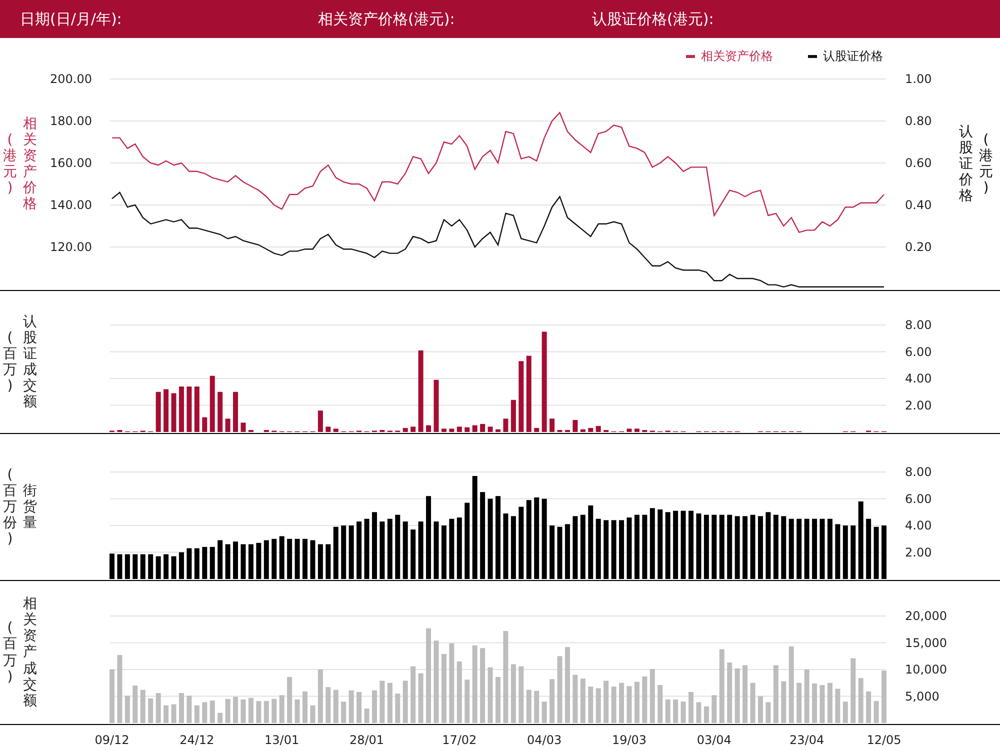 Image resolution: width=1000 pixels, height=751 pixels. Describe the element at coordinates (853, 56) in the screenshot. I see `legend-label: 认股证价格` at that location.